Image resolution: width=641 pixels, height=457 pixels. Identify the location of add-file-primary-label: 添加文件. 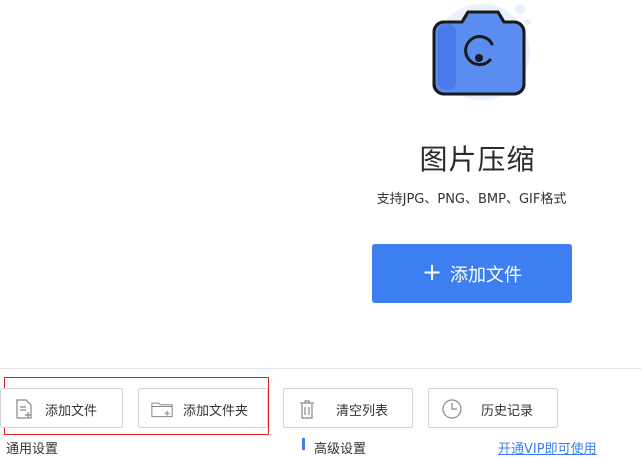
(486, 275).